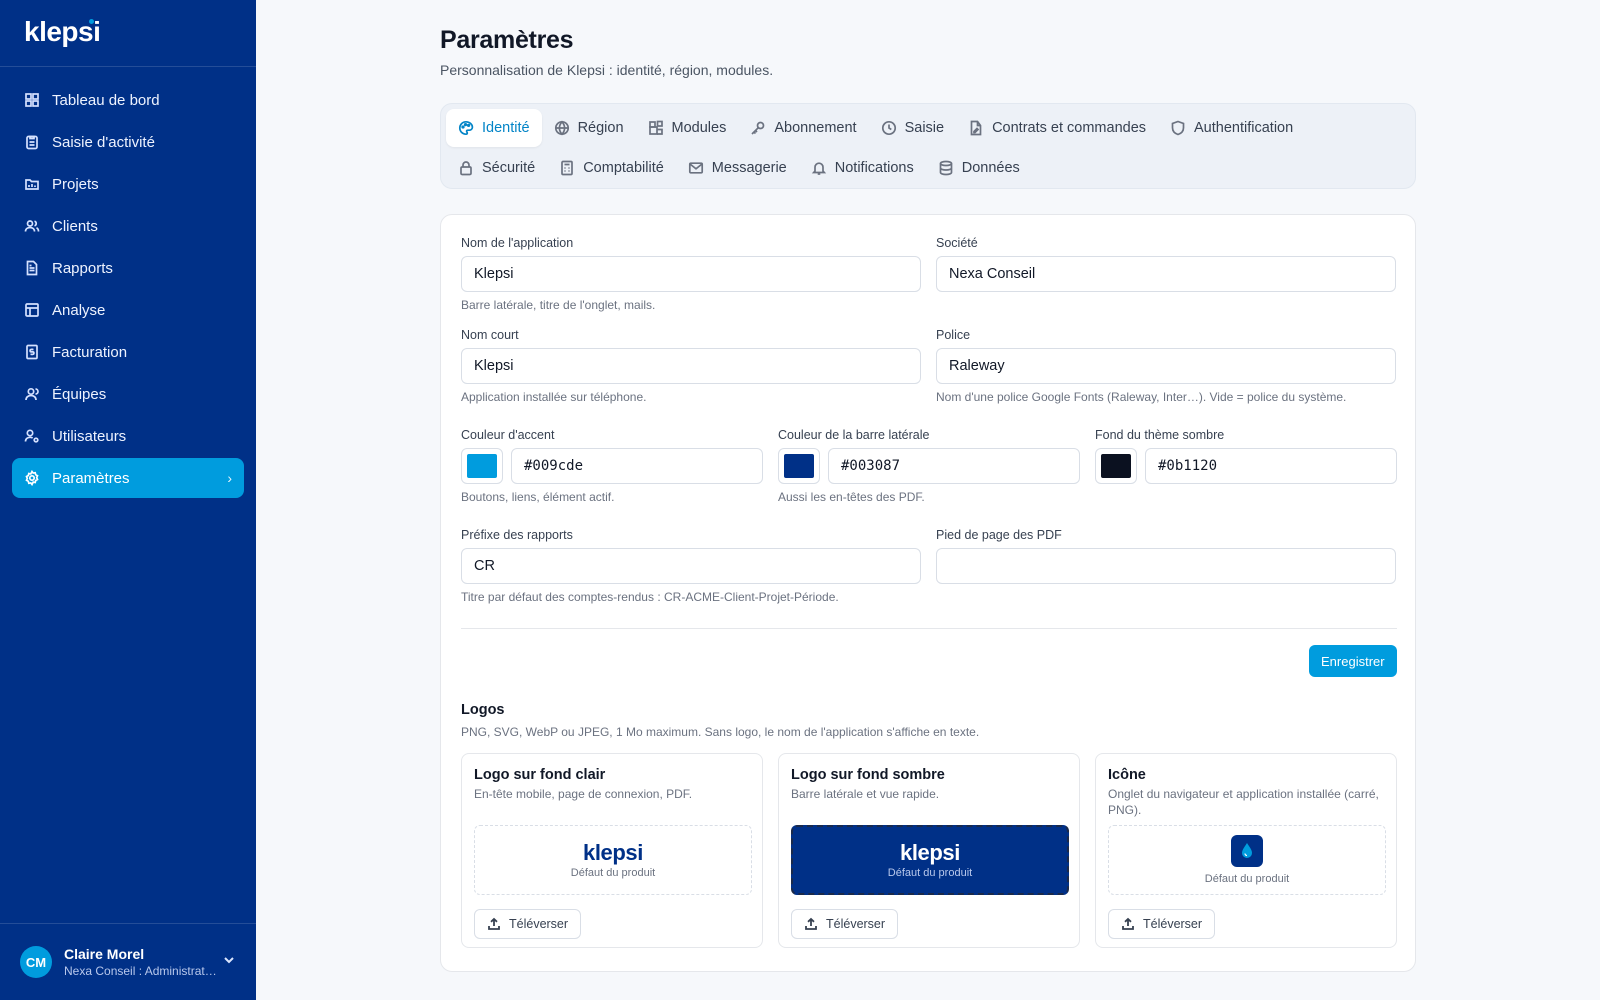 This screenshot has width=1600, height=1000. Describe the element at coordinates (540, 775) in the screenshot. I see `logo-card-title: Logo sur fond clair` at that location.